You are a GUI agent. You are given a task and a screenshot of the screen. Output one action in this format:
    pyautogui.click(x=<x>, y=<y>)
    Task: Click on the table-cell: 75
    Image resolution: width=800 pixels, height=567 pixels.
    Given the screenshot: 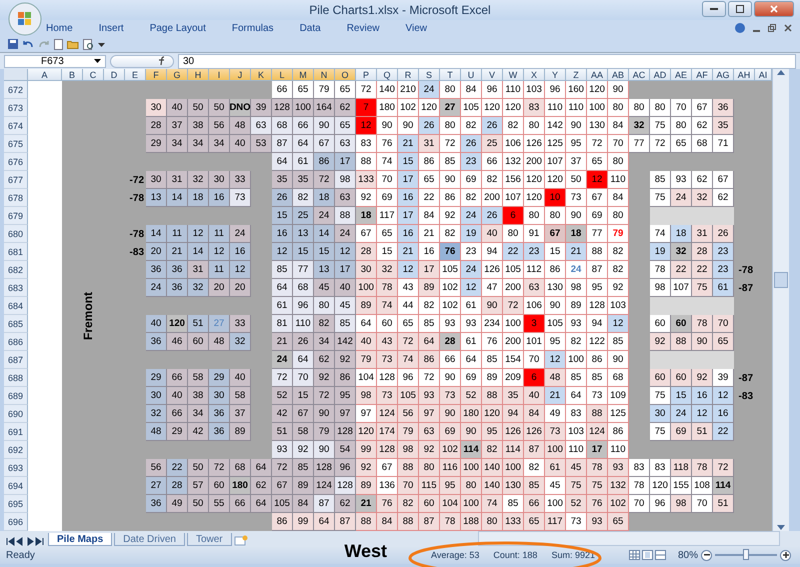 What is the action you would take?
    pyautogui.click(x=660, y=198)
    